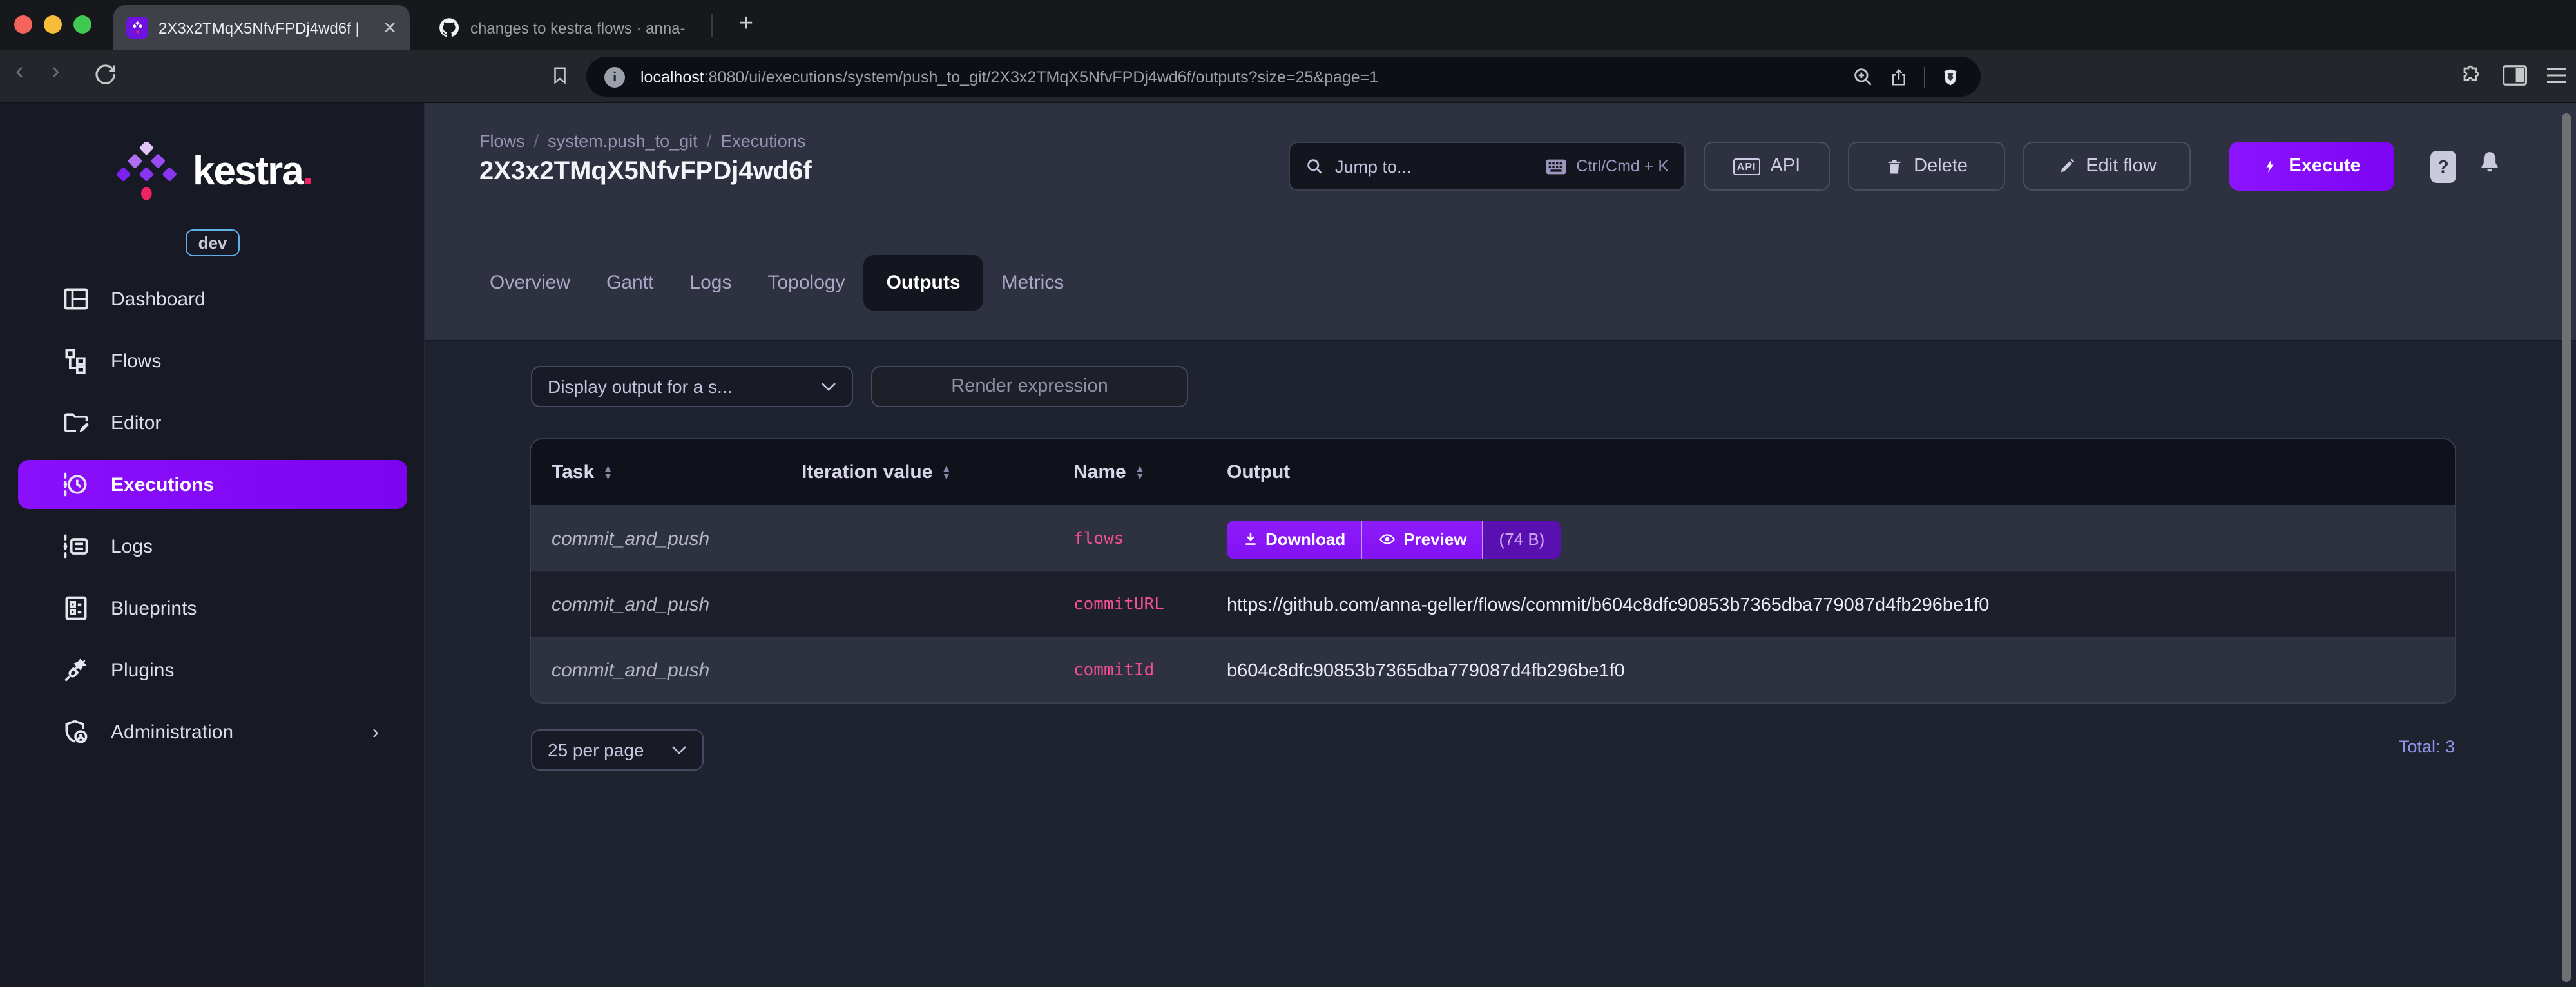 The height and width of the screenshot is (987, 2576). What do you see at coordinates (1951, 76) in the screenshot?
I see `brave-shield-icon` at bounding box center [1951, 76].